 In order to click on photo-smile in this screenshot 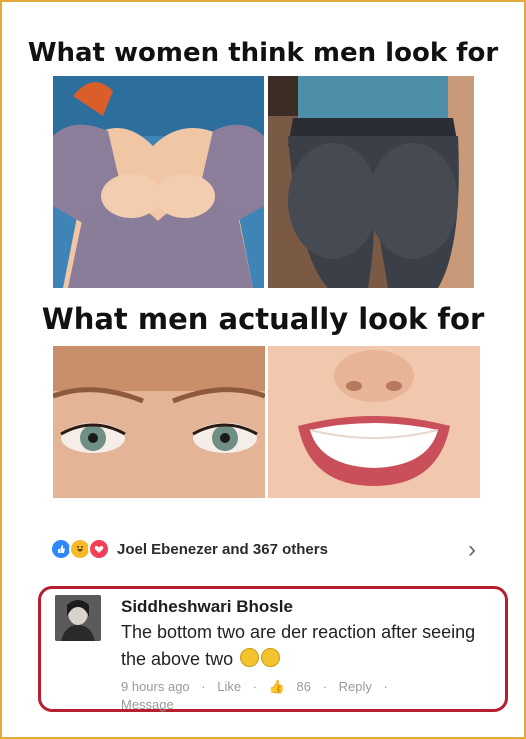, I will do `click(374, 422)`.